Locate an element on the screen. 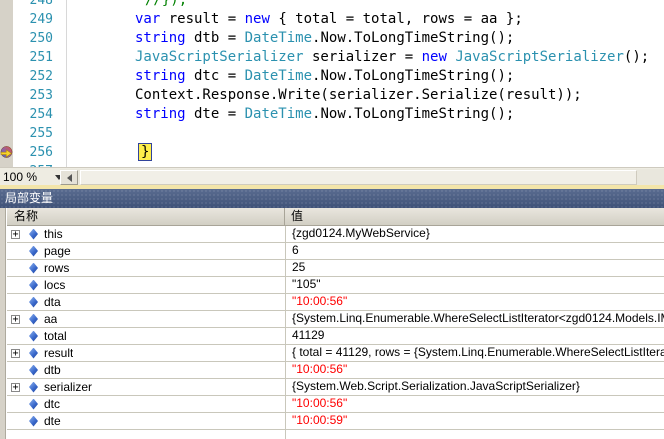 The width and height of the screenshot is (664, 439). variable-name: dte is located at coordinates (52, 420).